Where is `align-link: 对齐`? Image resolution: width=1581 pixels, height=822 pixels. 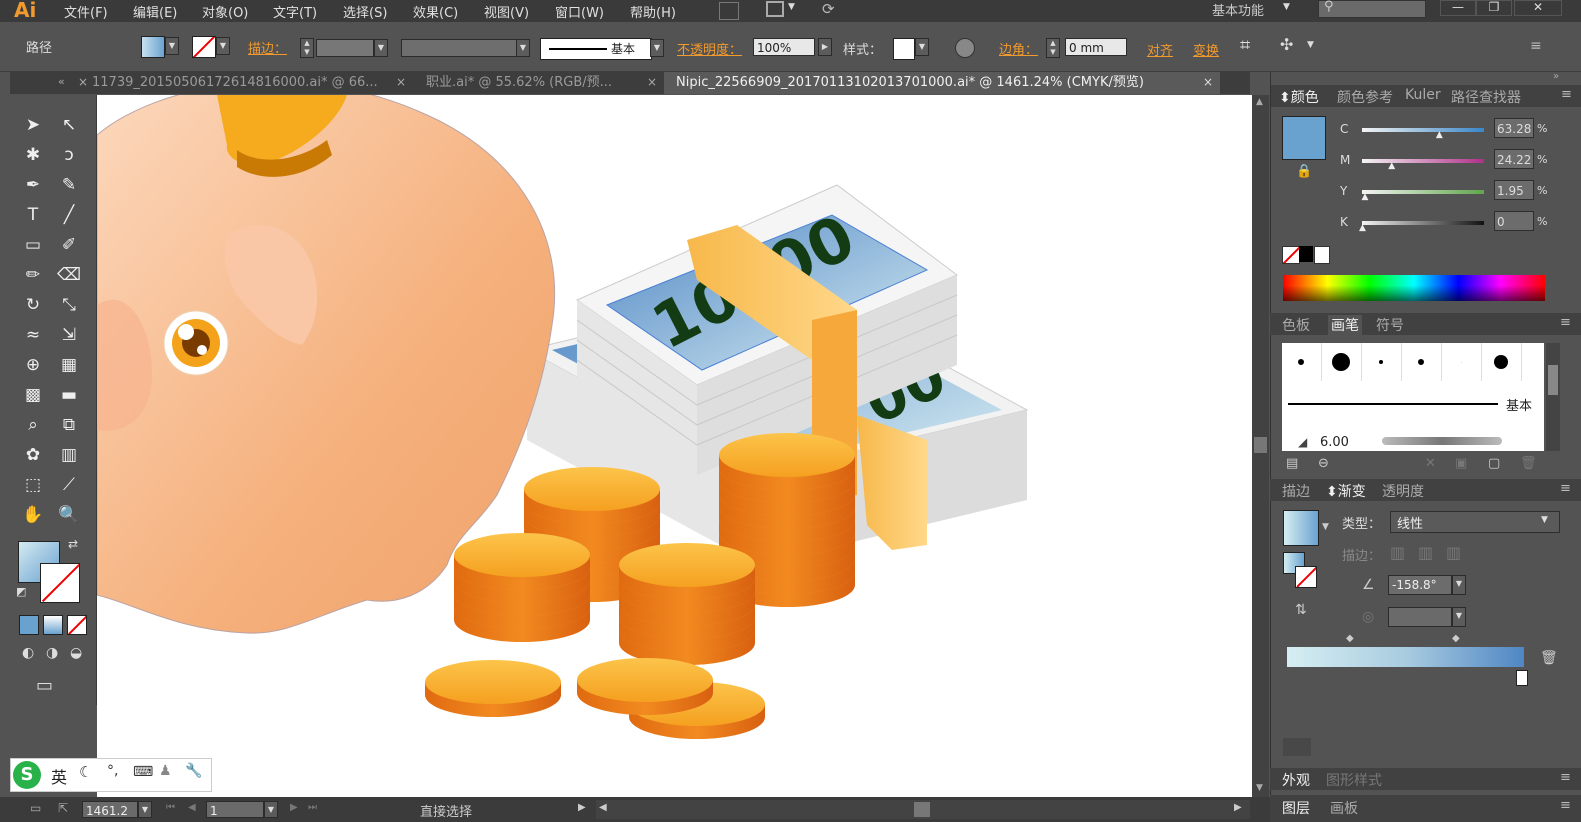
align-link: 对齐 is located at coordinates (1160, 49).